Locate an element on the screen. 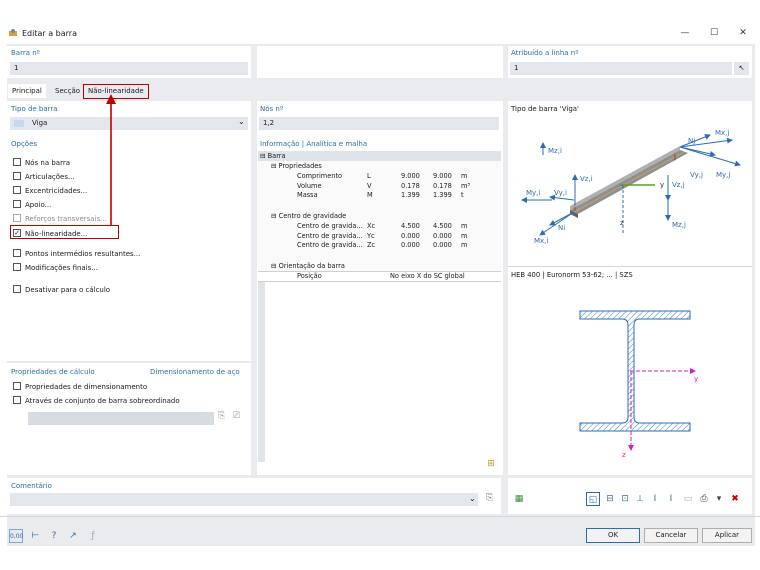  arrow-icon: ↗ is located at coordinates (73, 536).